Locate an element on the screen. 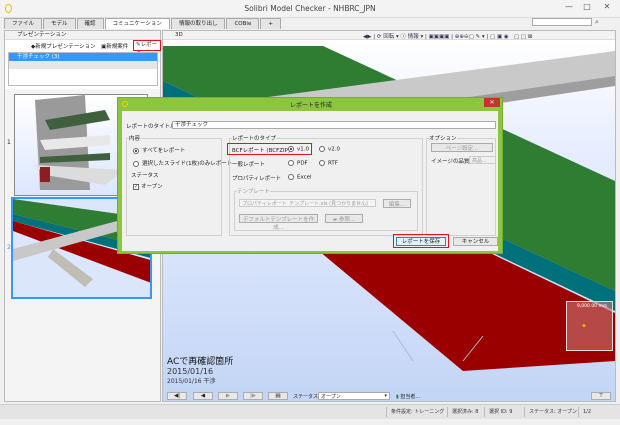 The width and height of the screenshot is (620, 425). title-bar: Solibri Model Checker - NHBRC_JPN — □ ✕ is located at coordinates (310, 9).